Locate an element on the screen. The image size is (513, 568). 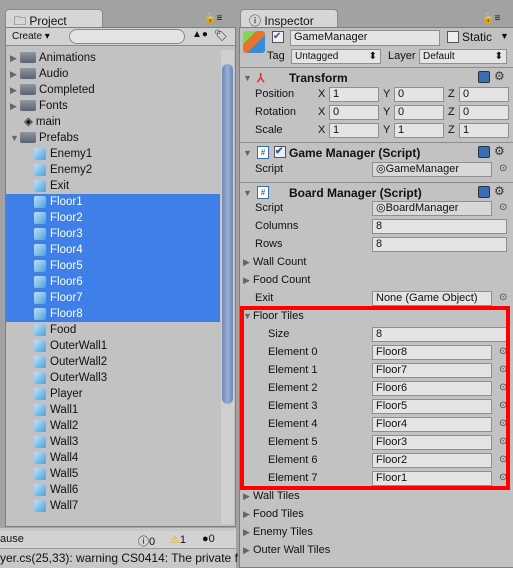
project-item: Wall1 is located at coordinates (113, 410).